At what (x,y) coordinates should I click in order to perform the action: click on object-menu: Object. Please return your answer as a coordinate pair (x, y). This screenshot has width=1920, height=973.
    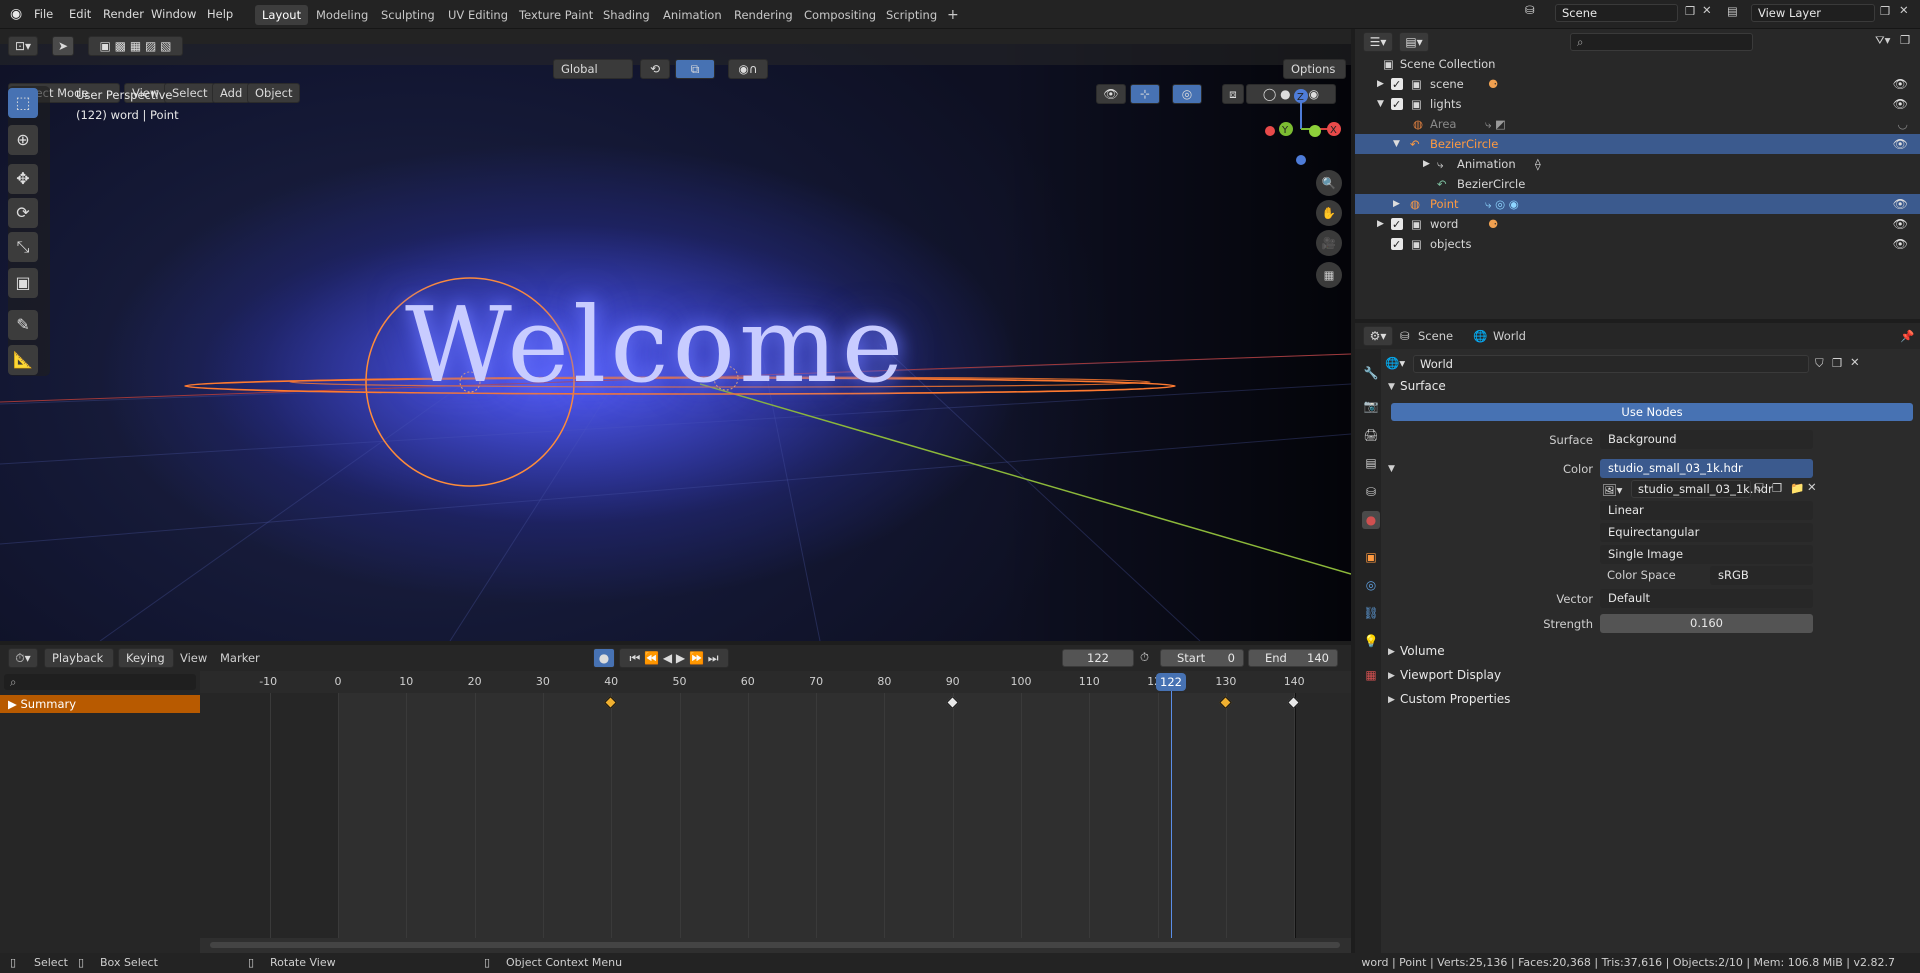
    Looking at the image, I should click on (274, 93).